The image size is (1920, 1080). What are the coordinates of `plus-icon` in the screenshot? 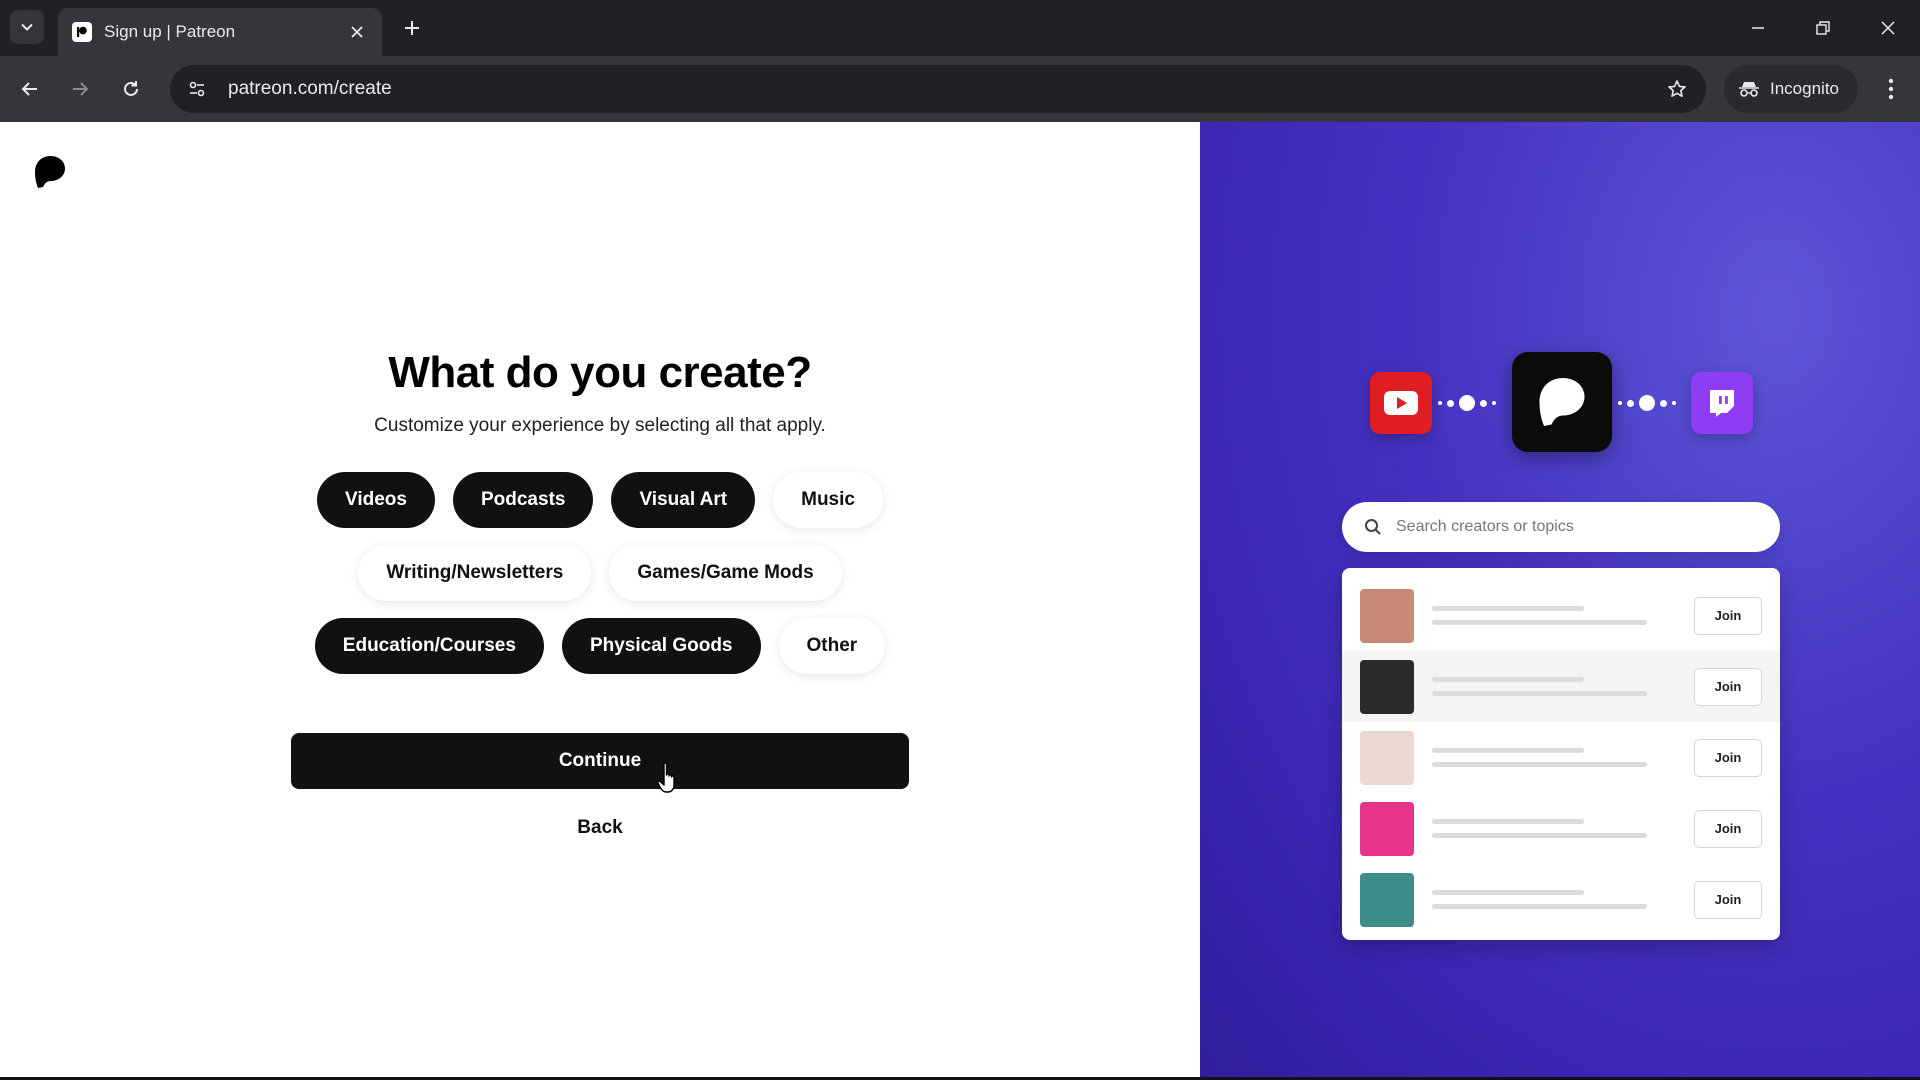 It's located at (412, 28).